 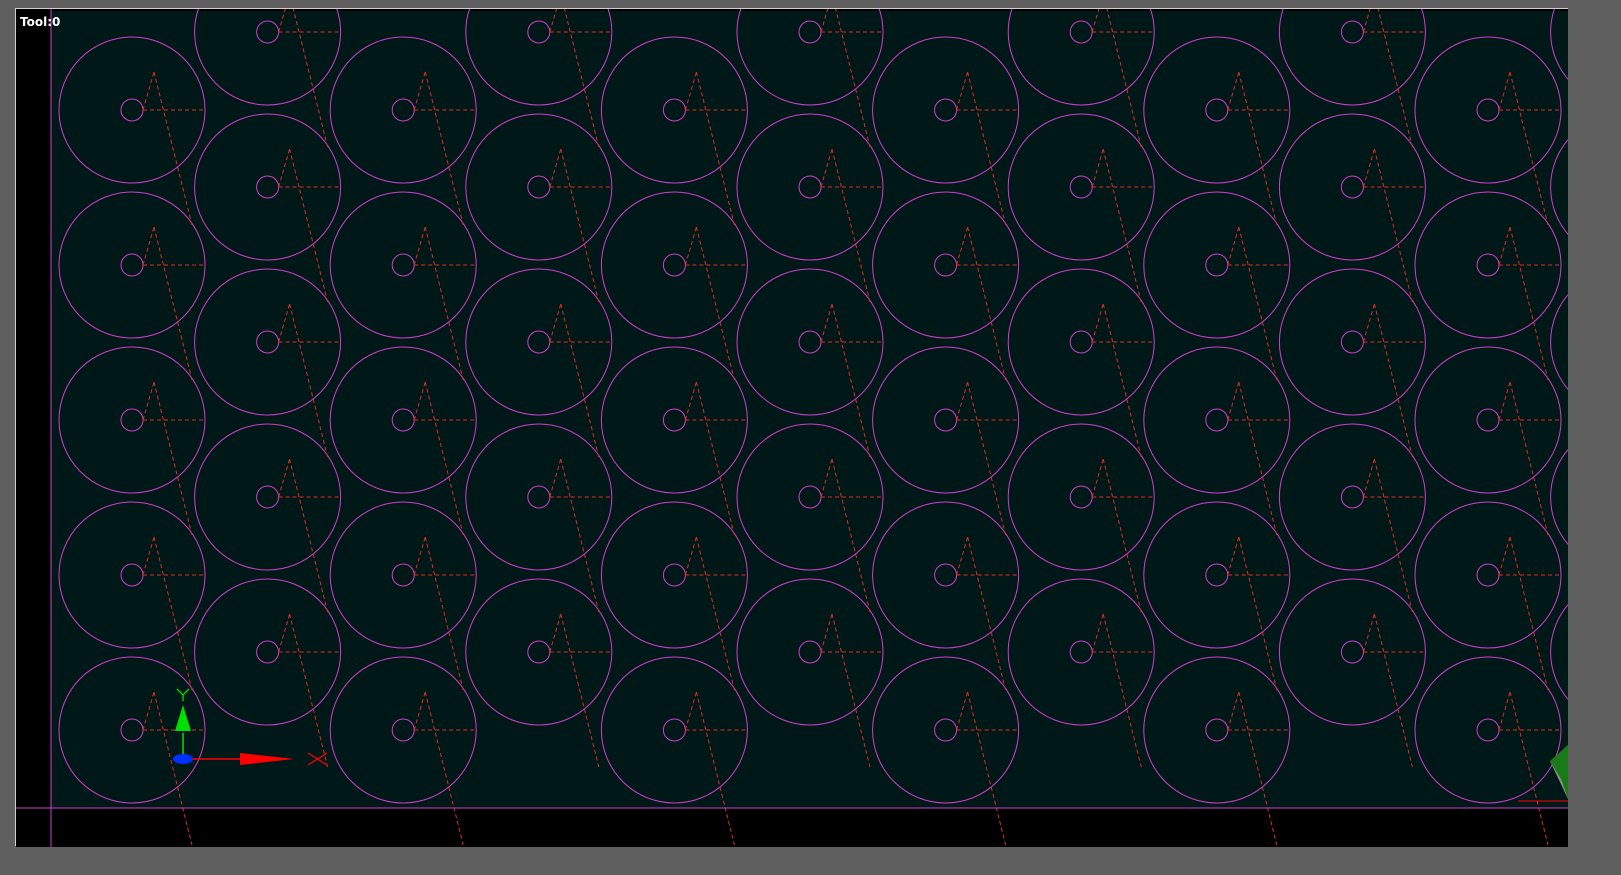 What do you see at coordinates (1594, 437) in the screenshot?
I see `window-edge` at bounding box center [1594, 437].